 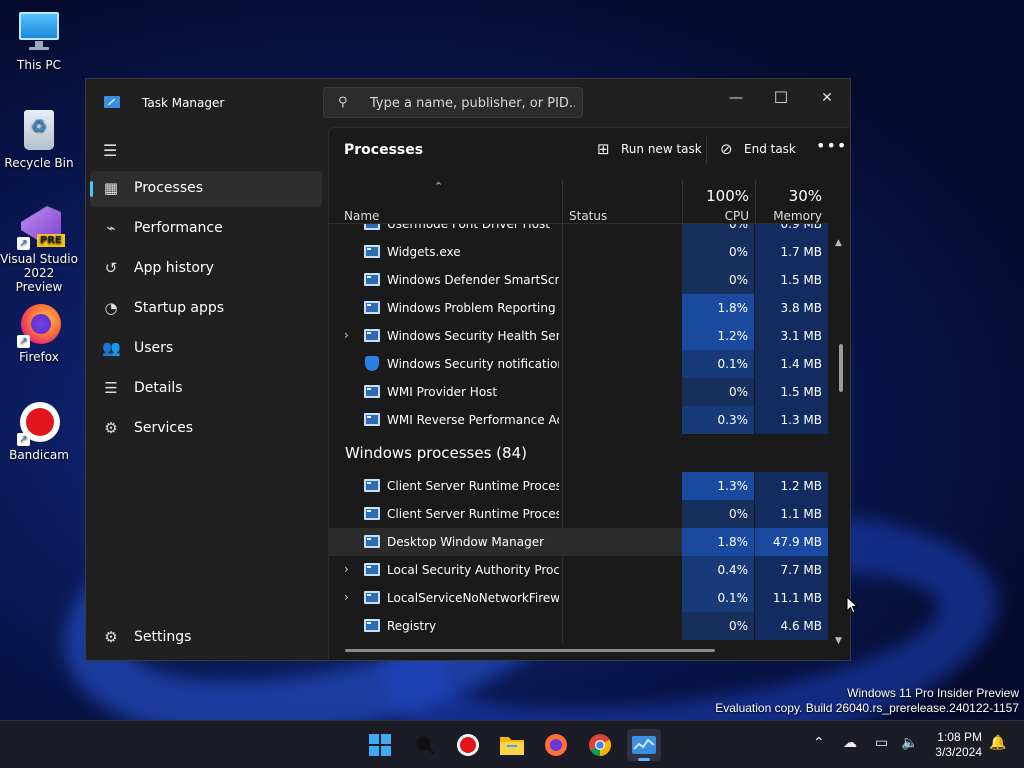 I want to click on task-manager-taskbar, so click(x=644, y=745).